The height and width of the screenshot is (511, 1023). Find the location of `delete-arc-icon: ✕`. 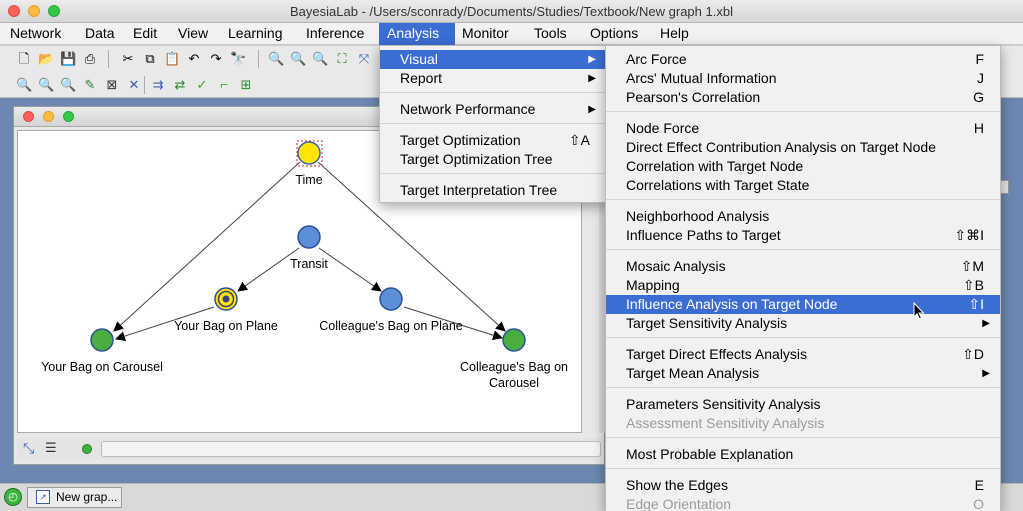

delete-arc-icon: ✕ is located at coordinates (134, 85).